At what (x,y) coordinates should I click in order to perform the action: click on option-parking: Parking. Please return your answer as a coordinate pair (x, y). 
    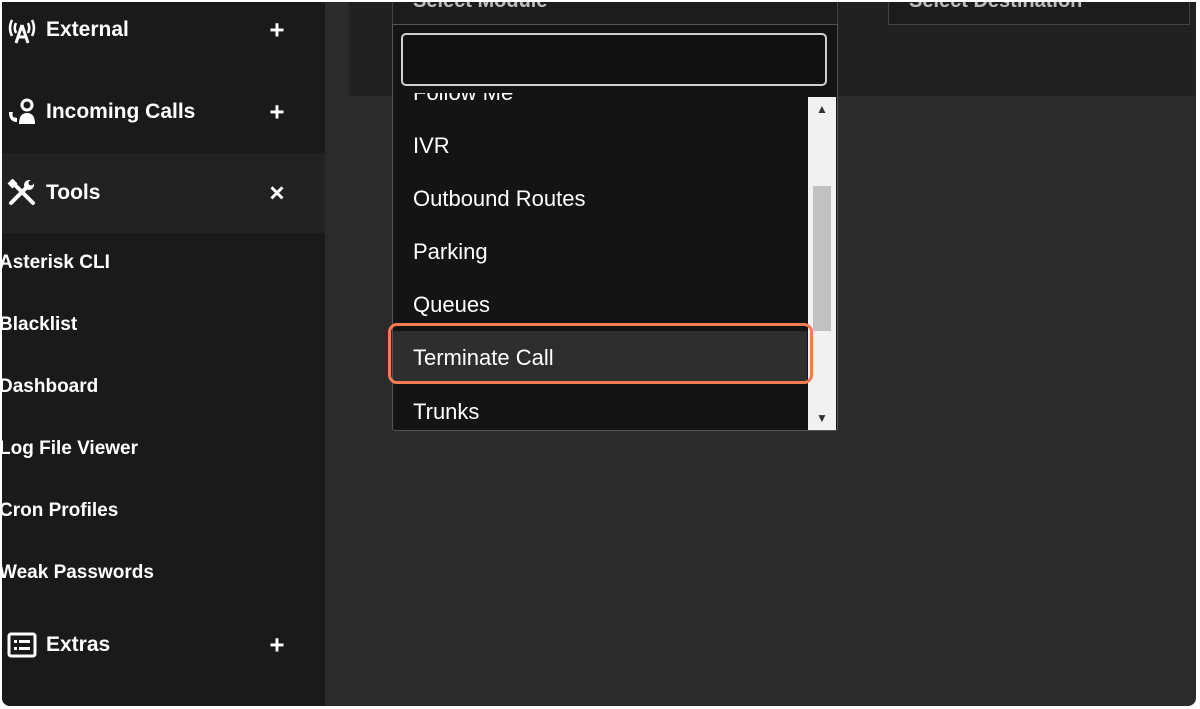
    Looking at the image, I should click on (600, 251).